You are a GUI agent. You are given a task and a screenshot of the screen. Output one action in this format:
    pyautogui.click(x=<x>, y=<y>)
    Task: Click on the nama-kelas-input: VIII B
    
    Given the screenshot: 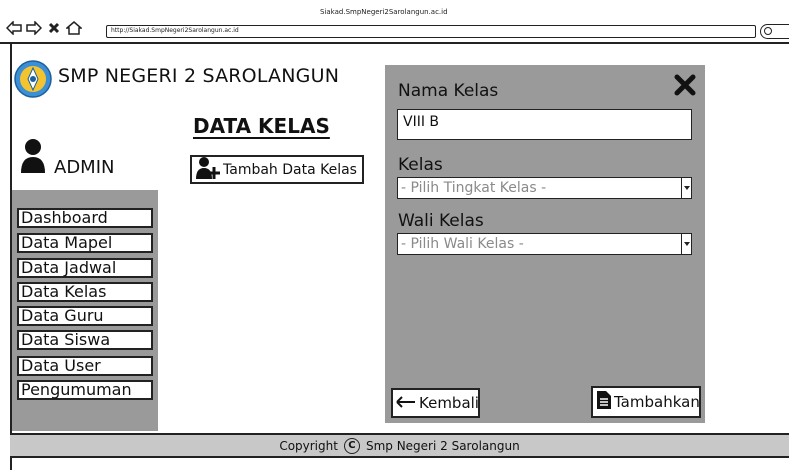 What is the action you would take?
    pyautogui.click(x=544, y=124)
    